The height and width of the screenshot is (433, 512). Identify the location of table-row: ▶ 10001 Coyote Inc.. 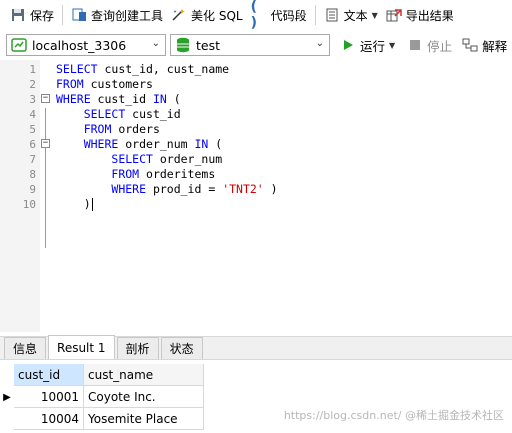
(256, 397).